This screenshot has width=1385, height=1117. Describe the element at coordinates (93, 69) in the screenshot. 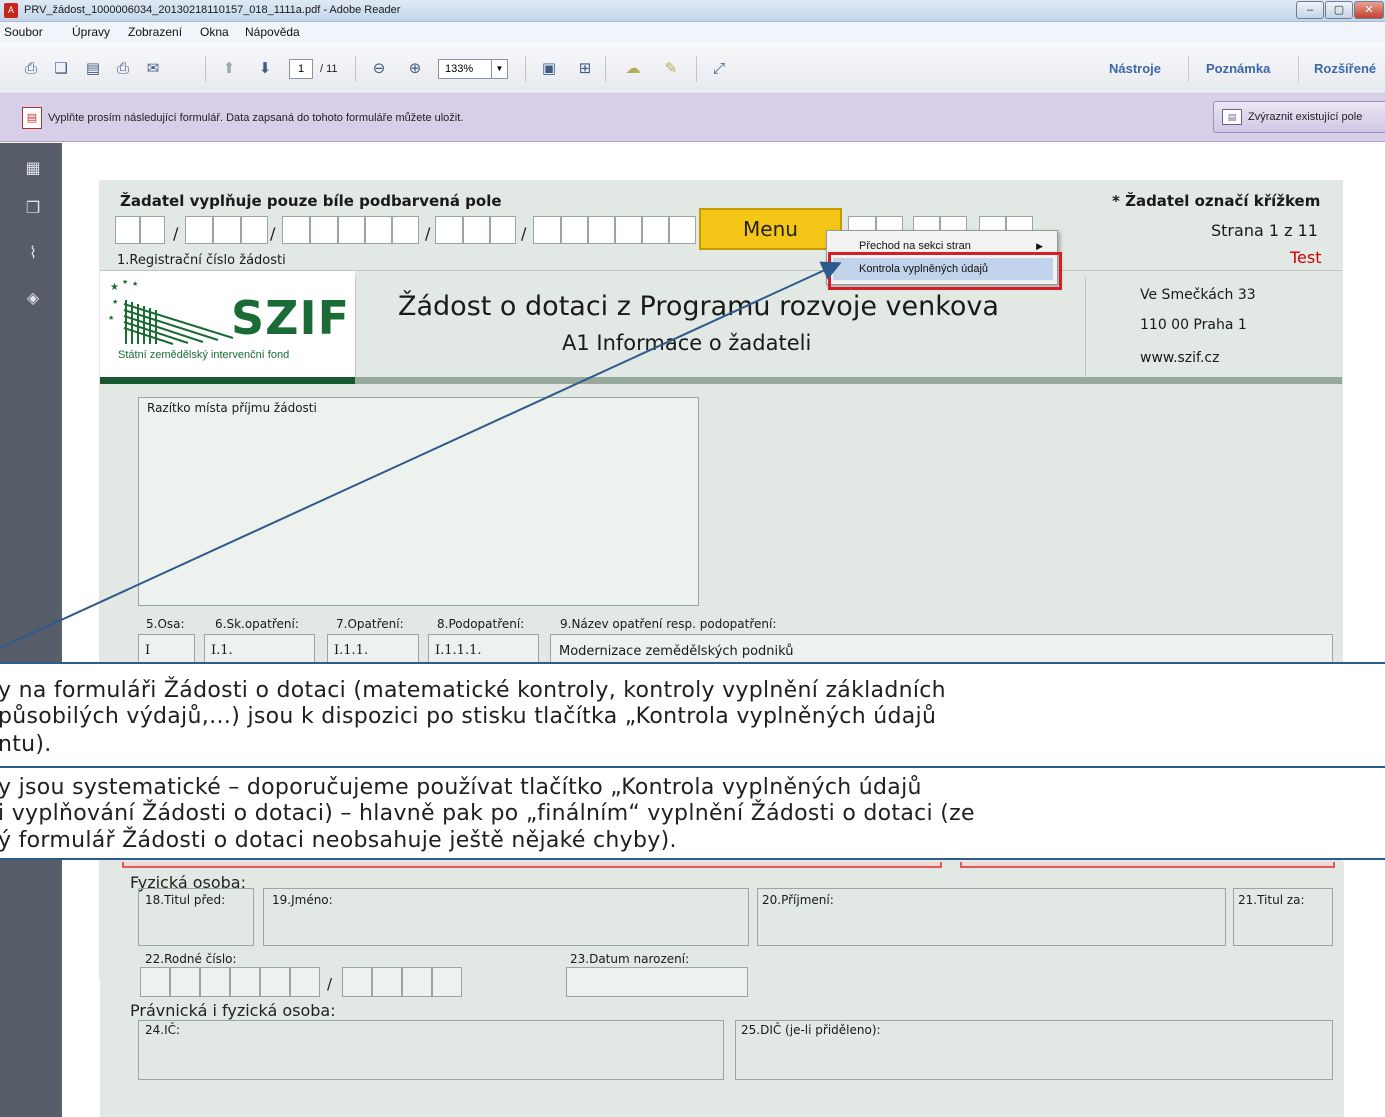

I see `save-icon: ▤` at that location.